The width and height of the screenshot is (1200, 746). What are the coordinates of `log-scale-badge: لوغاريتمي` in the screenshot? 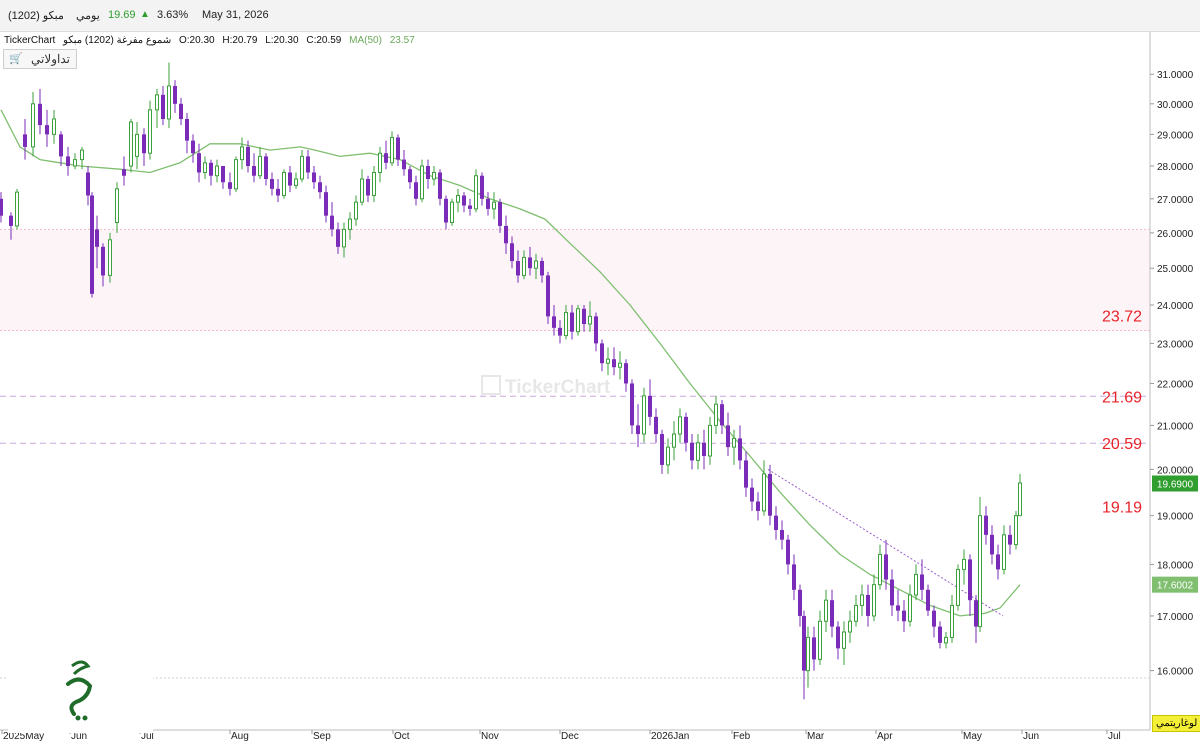 It's located at (1176, 723).